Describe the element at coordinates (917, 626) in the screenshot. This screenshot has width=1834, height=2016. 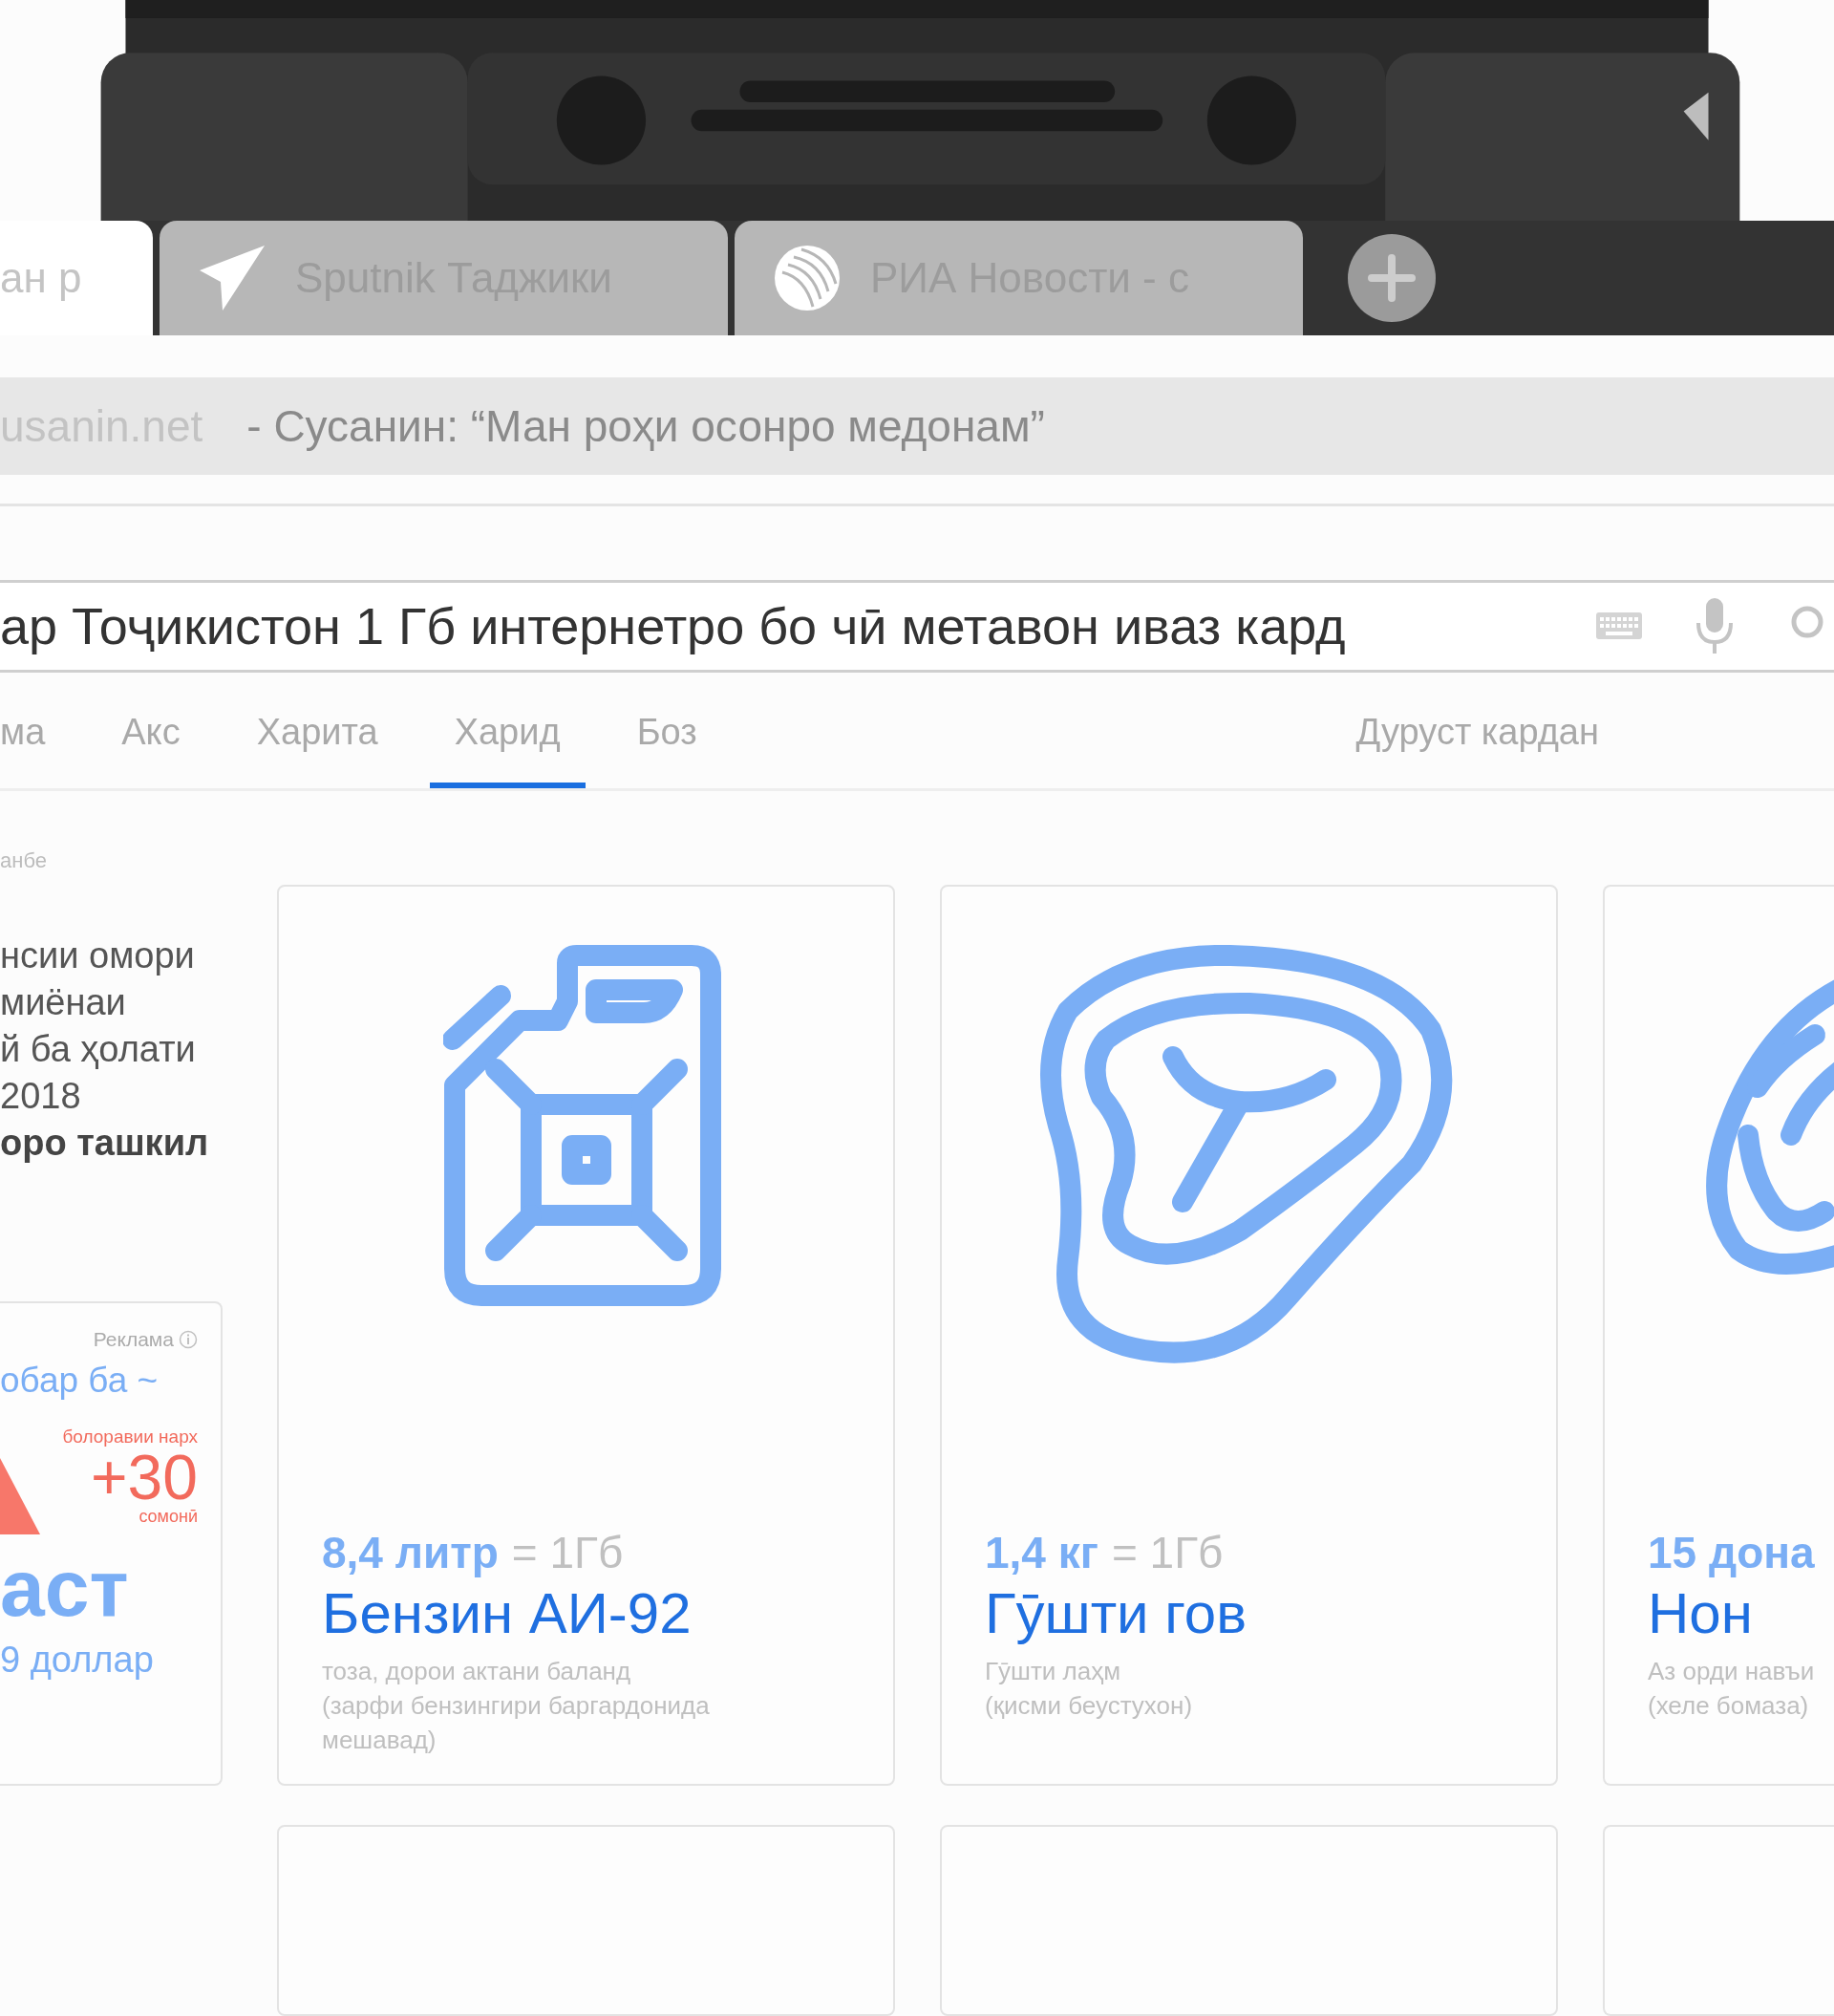
I see `search-field: ар Тоҷикистон 1 Гб интернетро бо чӣ метавон иваз кард` at that location.